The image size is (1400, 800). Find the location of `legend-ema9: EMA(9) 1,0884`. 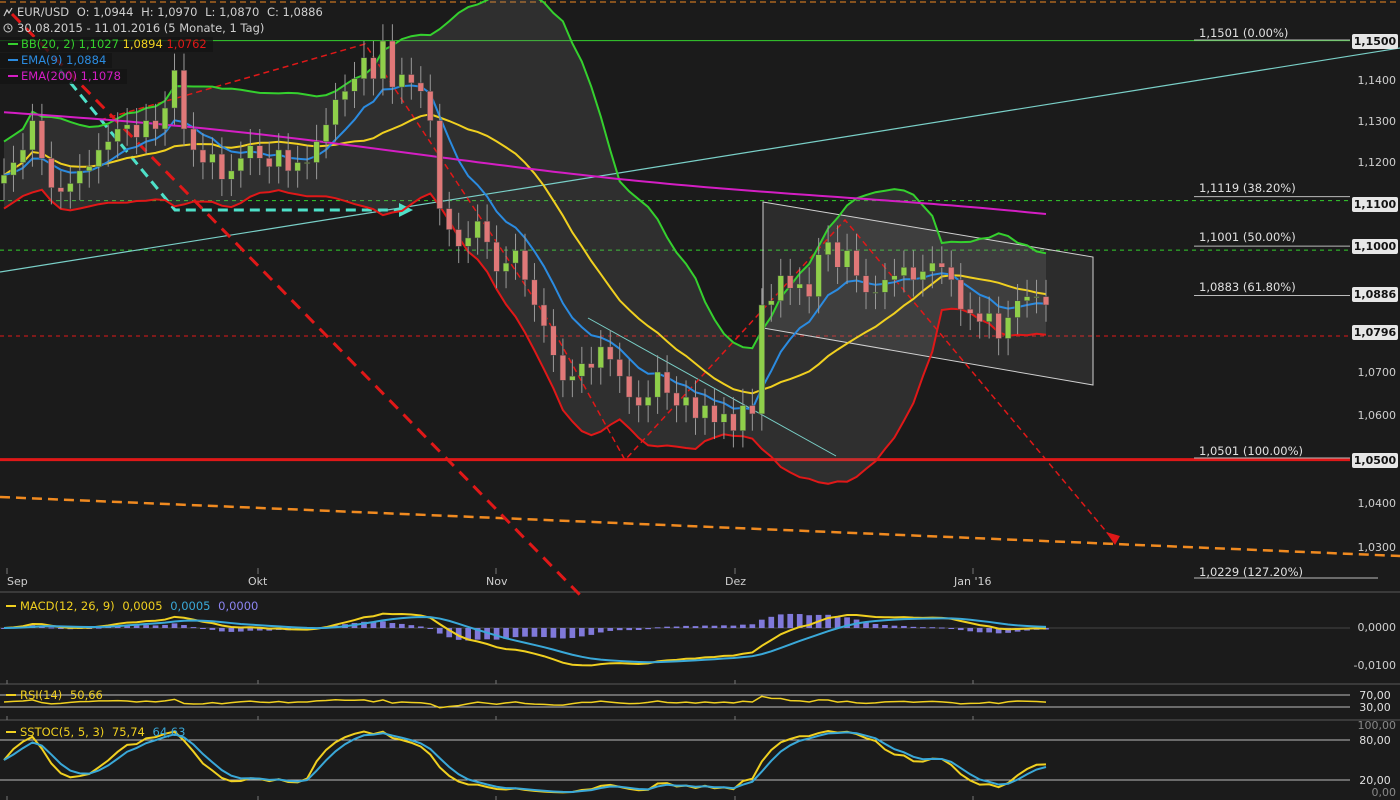

legend-ema9: EMA(9) 1,0884 is located at coordinates (56, 60).